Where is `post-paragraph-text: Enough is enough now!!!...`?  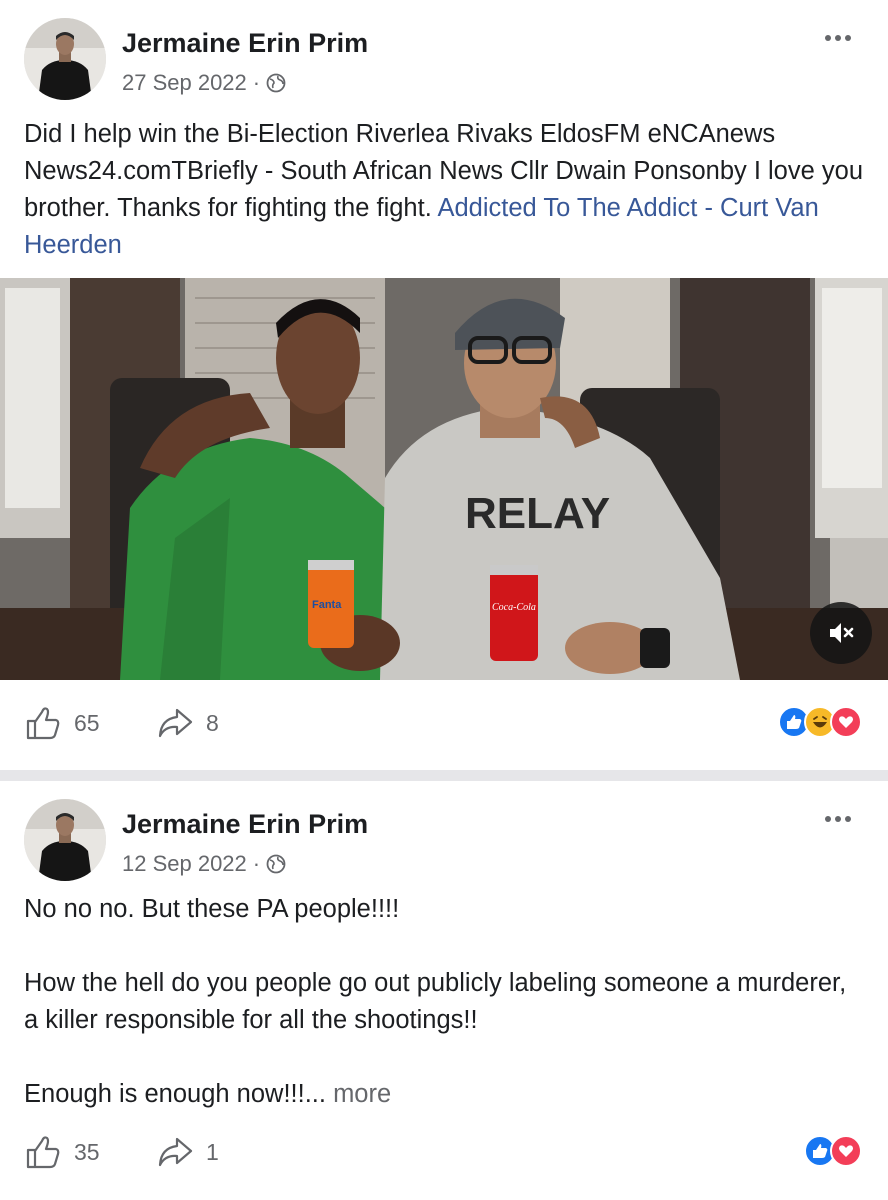 post-paragraph-text: Enough is enough now!!!... is located at coordinates (179, 1094).